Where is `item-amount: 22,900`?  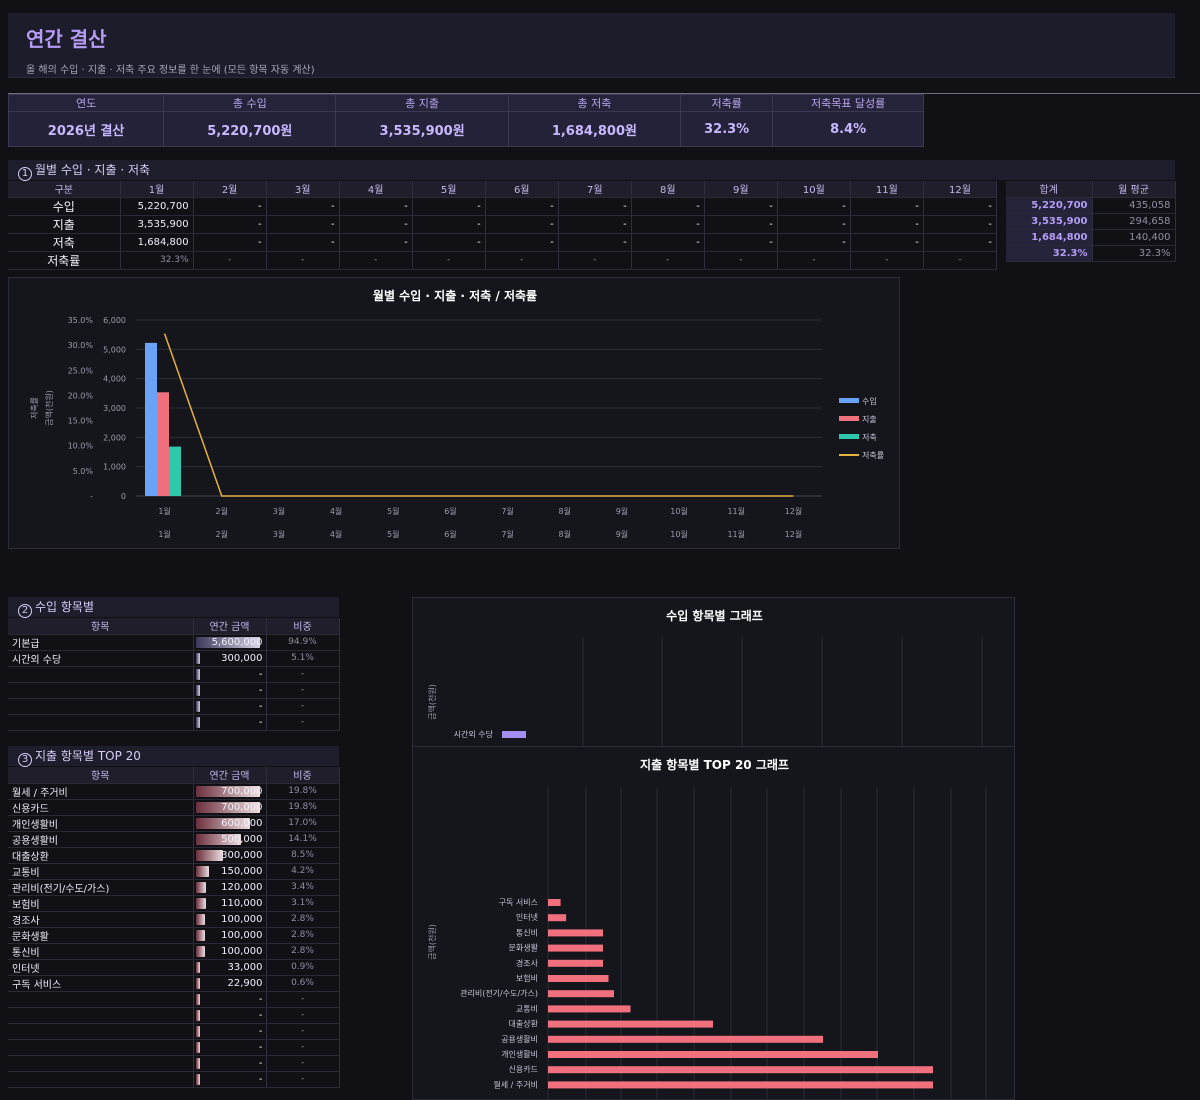 item-amount: 22,900 is located at coordinates (230, 983).